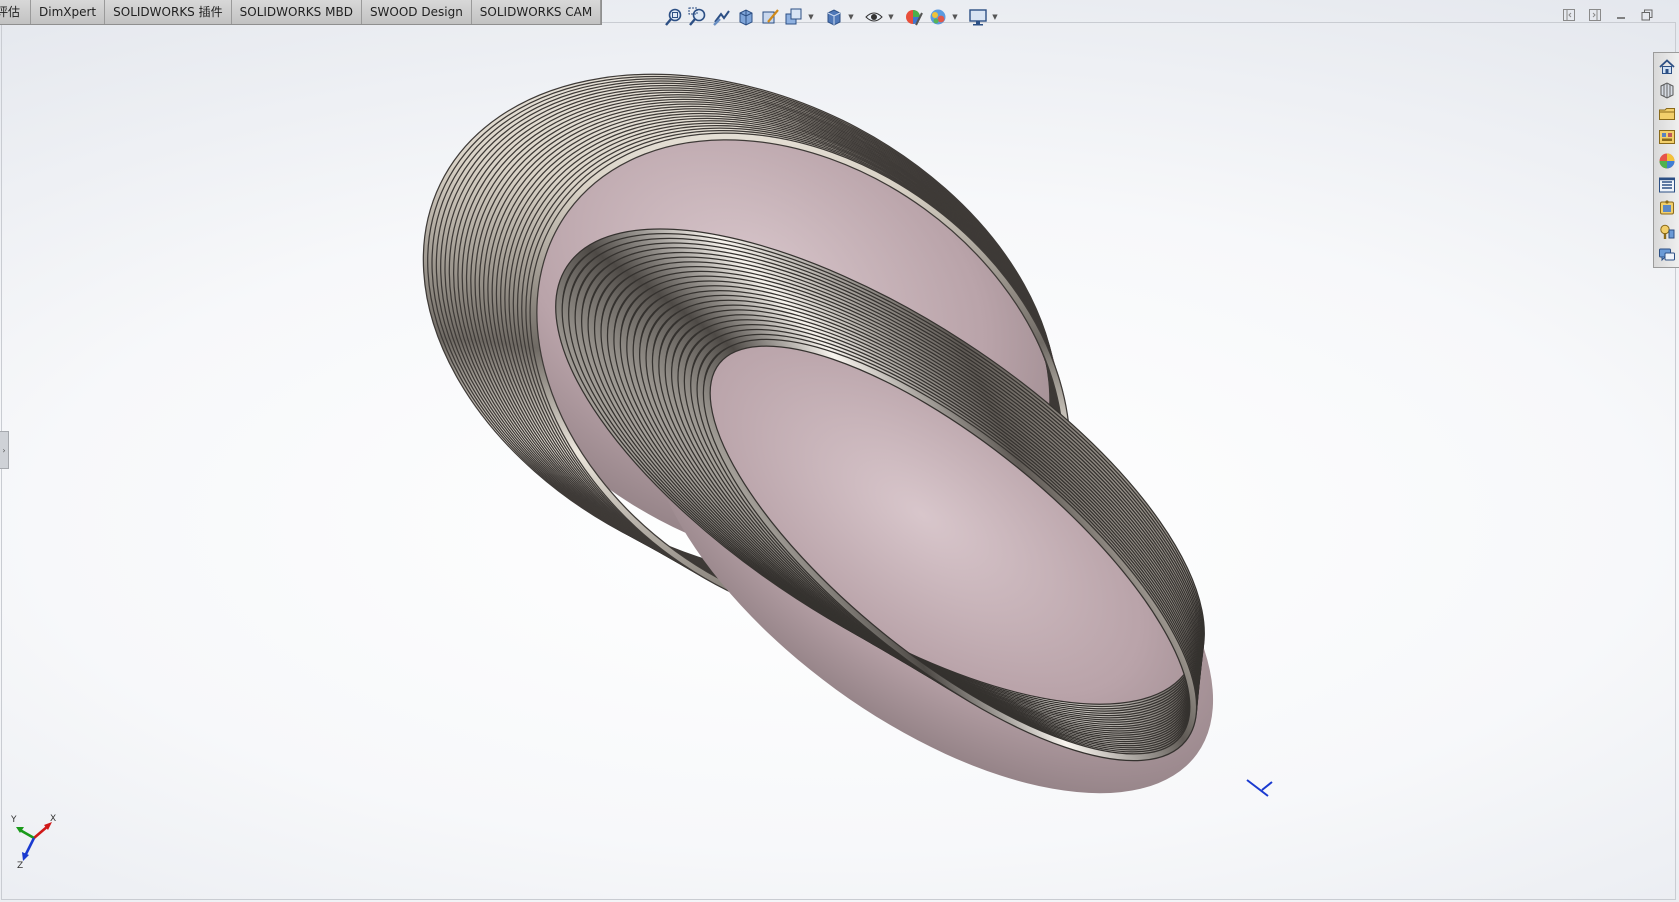 The height and width of the screenshot is (902, 1679). I want to click on feedback-icon, so click(1667, 256).